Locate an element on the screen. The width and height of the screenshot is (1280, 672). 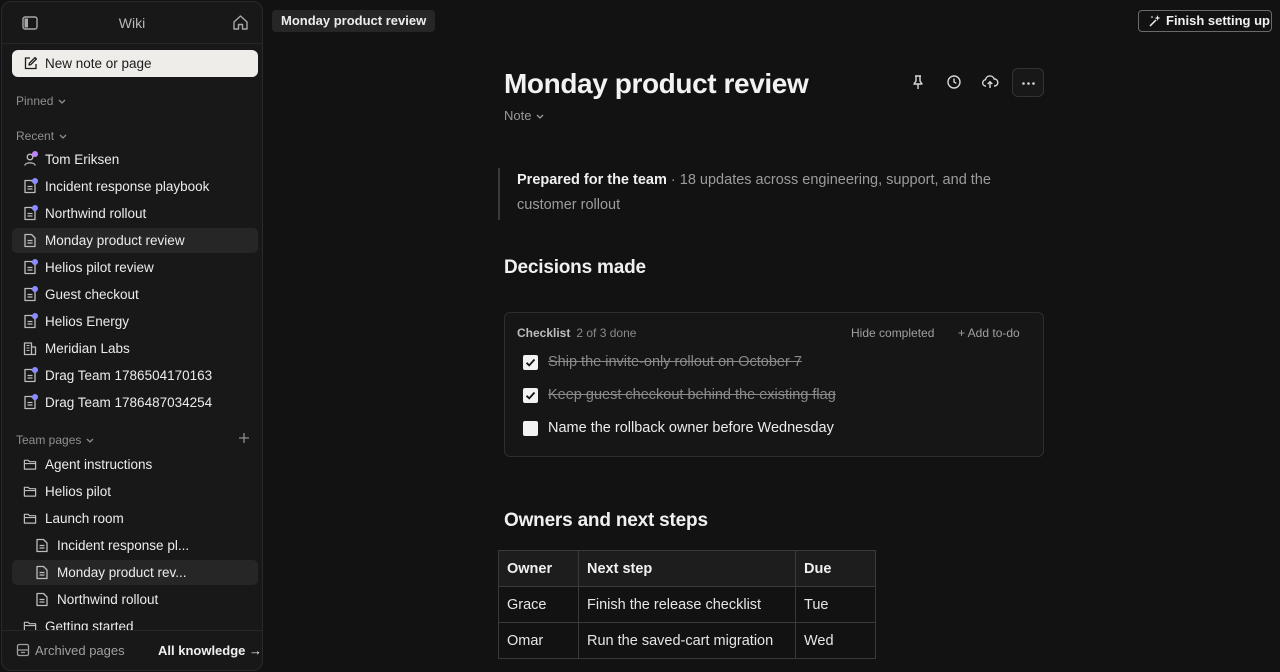
sparkle-wand-icon is located at coordinates (1155, 21).